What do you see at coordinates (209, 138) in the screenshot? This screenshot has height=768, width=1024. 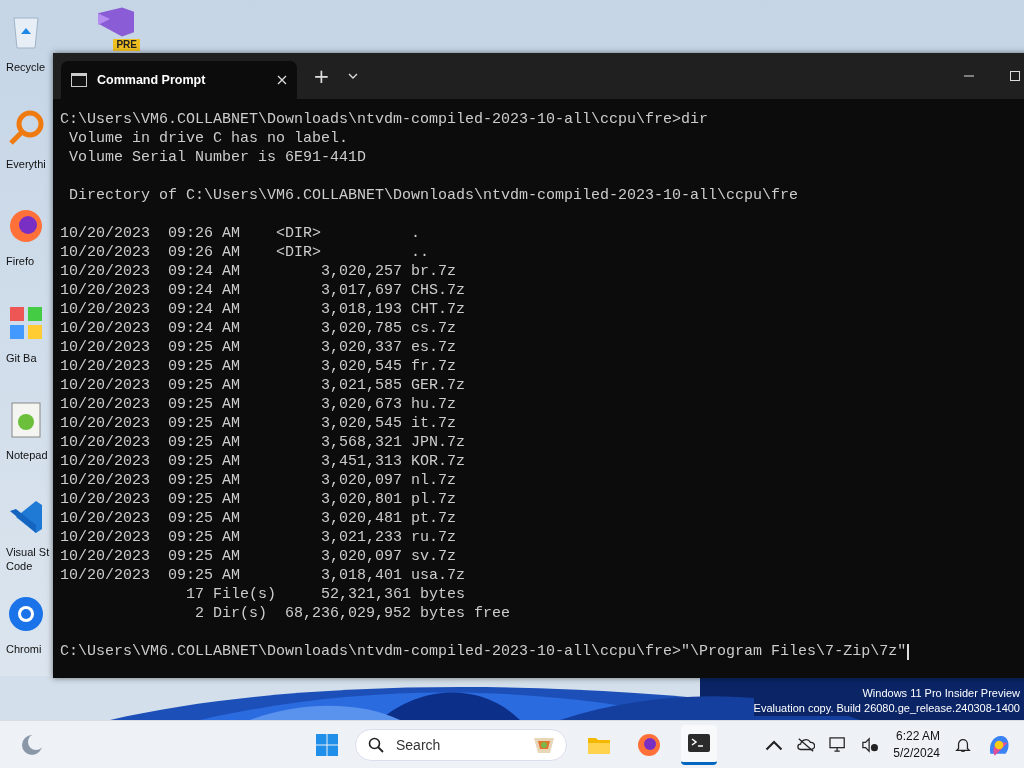 I see `terminal-line: Volume in drive C has no label.` at bounding box center [209, 138].